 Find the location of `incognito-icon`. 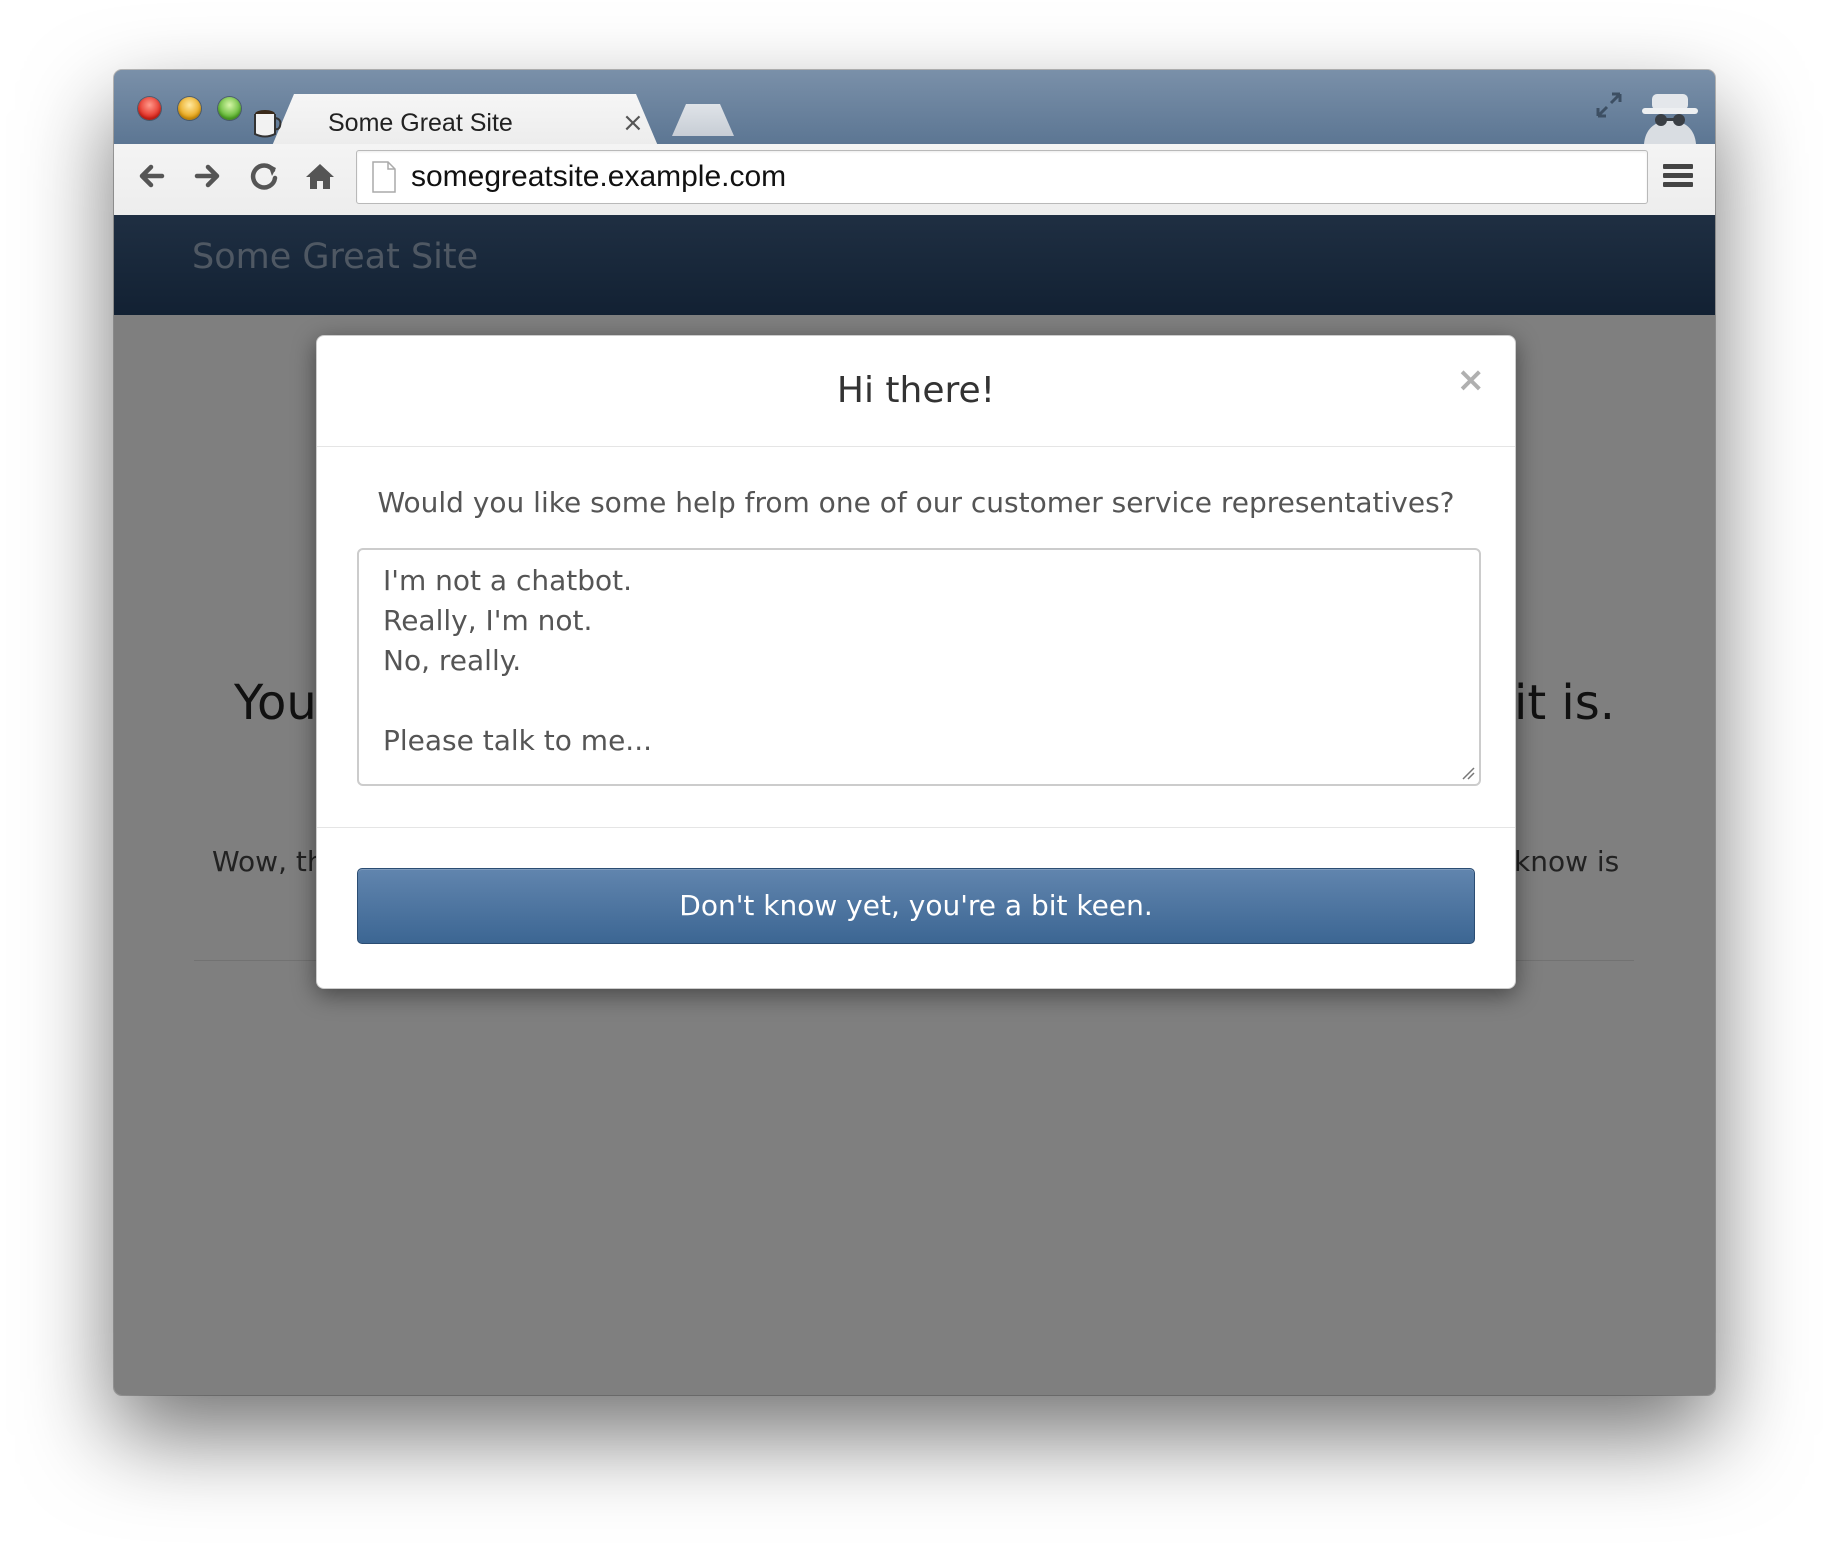

incognito-icon is located at coordinates (1670, 119).